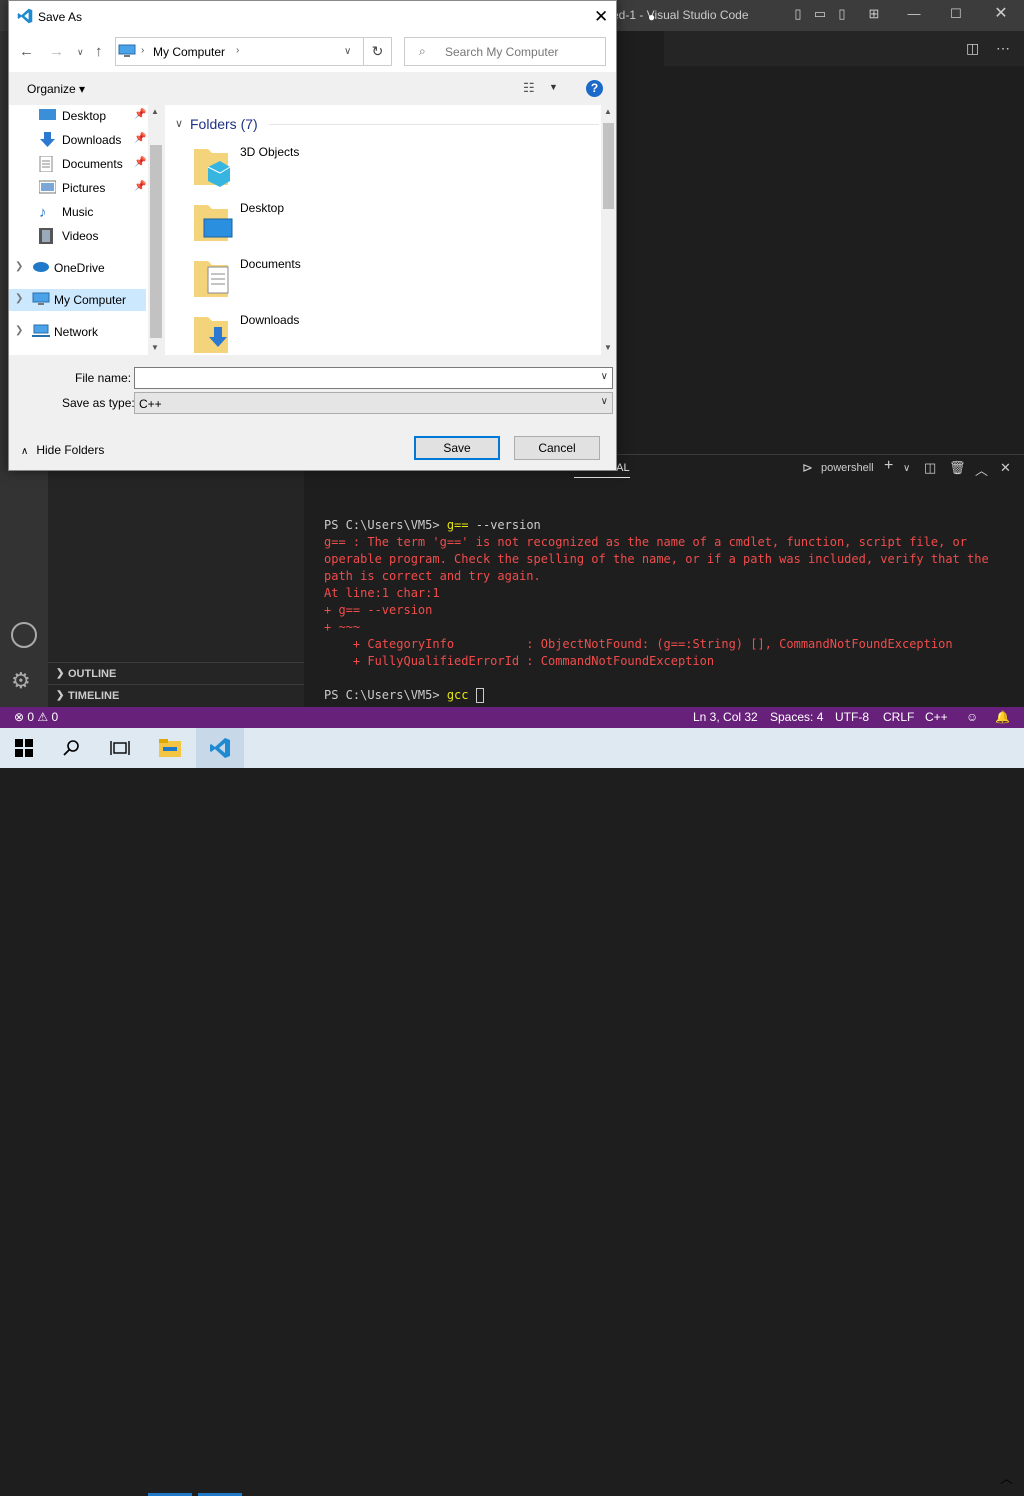  Describe the element at coordinates (24, 635) in the screenshot. I see `accounts-icon` at that location.